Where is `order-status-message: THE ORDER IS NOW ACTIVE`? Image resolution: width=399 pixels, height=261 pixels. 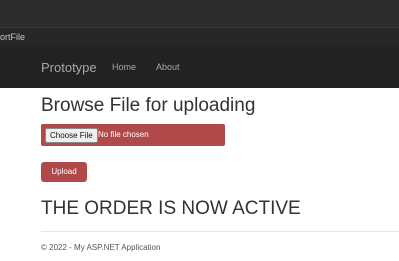 order-status-message: THE ORDER IS NOW ACTIVE is located at coordinates (171, 208).